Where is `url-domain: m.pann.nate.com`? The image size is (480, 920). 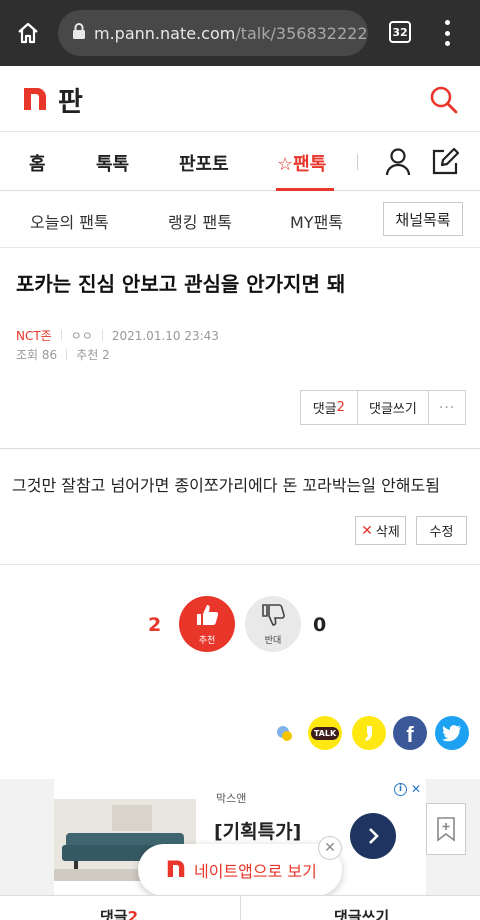 url-domain: m.pann.nate.com is located at coordinates (165, 33).